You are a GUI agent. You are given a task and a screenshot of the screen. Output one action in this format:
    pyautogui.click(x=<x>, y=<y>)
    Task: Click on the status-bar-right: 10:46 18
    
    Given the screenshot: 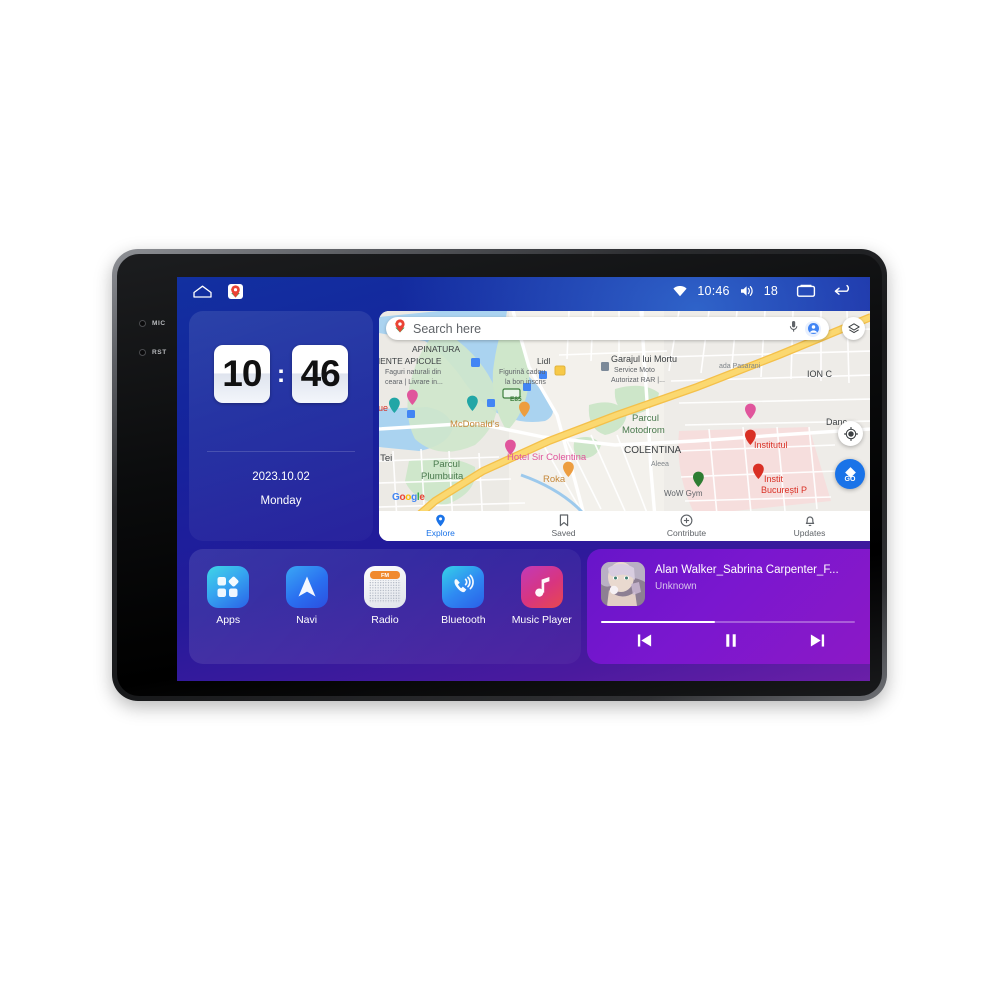 What is the action you would take?
    pyautogui.click(x=763, y=291)
    